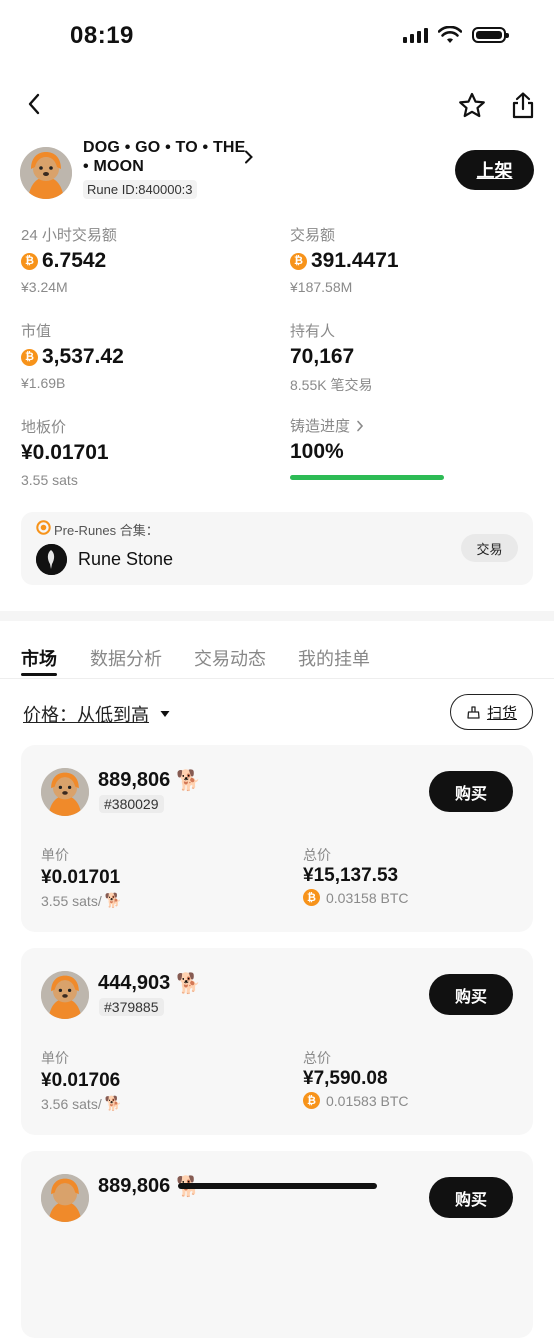 Image resolution: width=554 pixels, height=1338 pixels. I want to click on battery-icon, so click(490, 35).